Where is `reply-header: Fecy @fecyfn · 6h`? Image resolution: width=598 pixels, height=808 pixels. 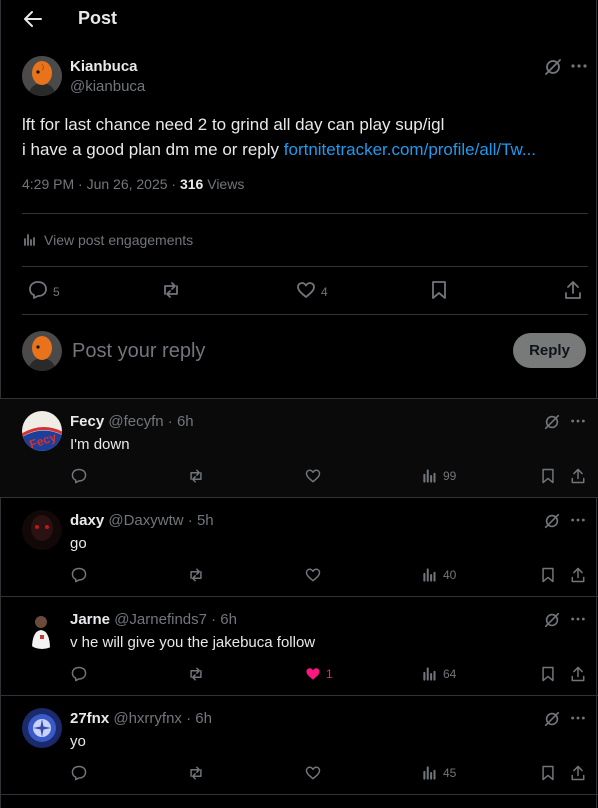
reply-header: Fecy @fecyfn · 6h is located at coordinates (132, 421).